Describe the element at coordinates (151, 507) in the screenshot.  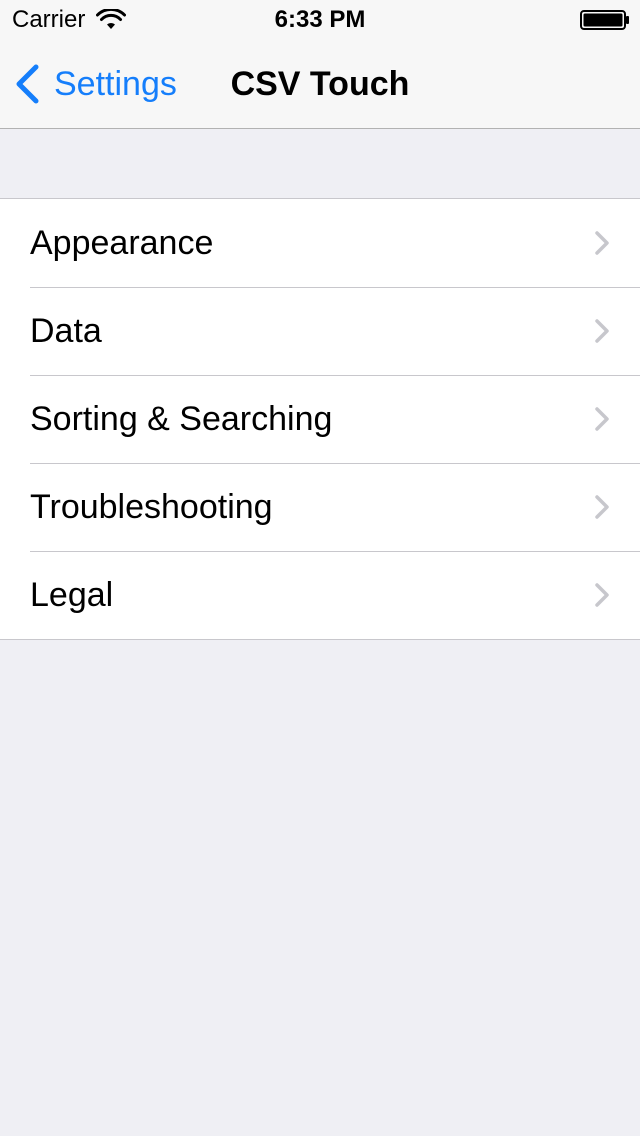
I see `menu-item-label: Troubleshooting` at that location.